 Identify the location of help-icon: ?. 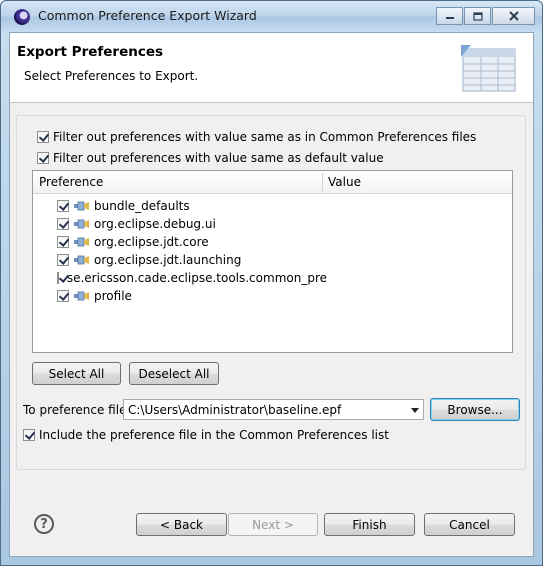
(44, 524).